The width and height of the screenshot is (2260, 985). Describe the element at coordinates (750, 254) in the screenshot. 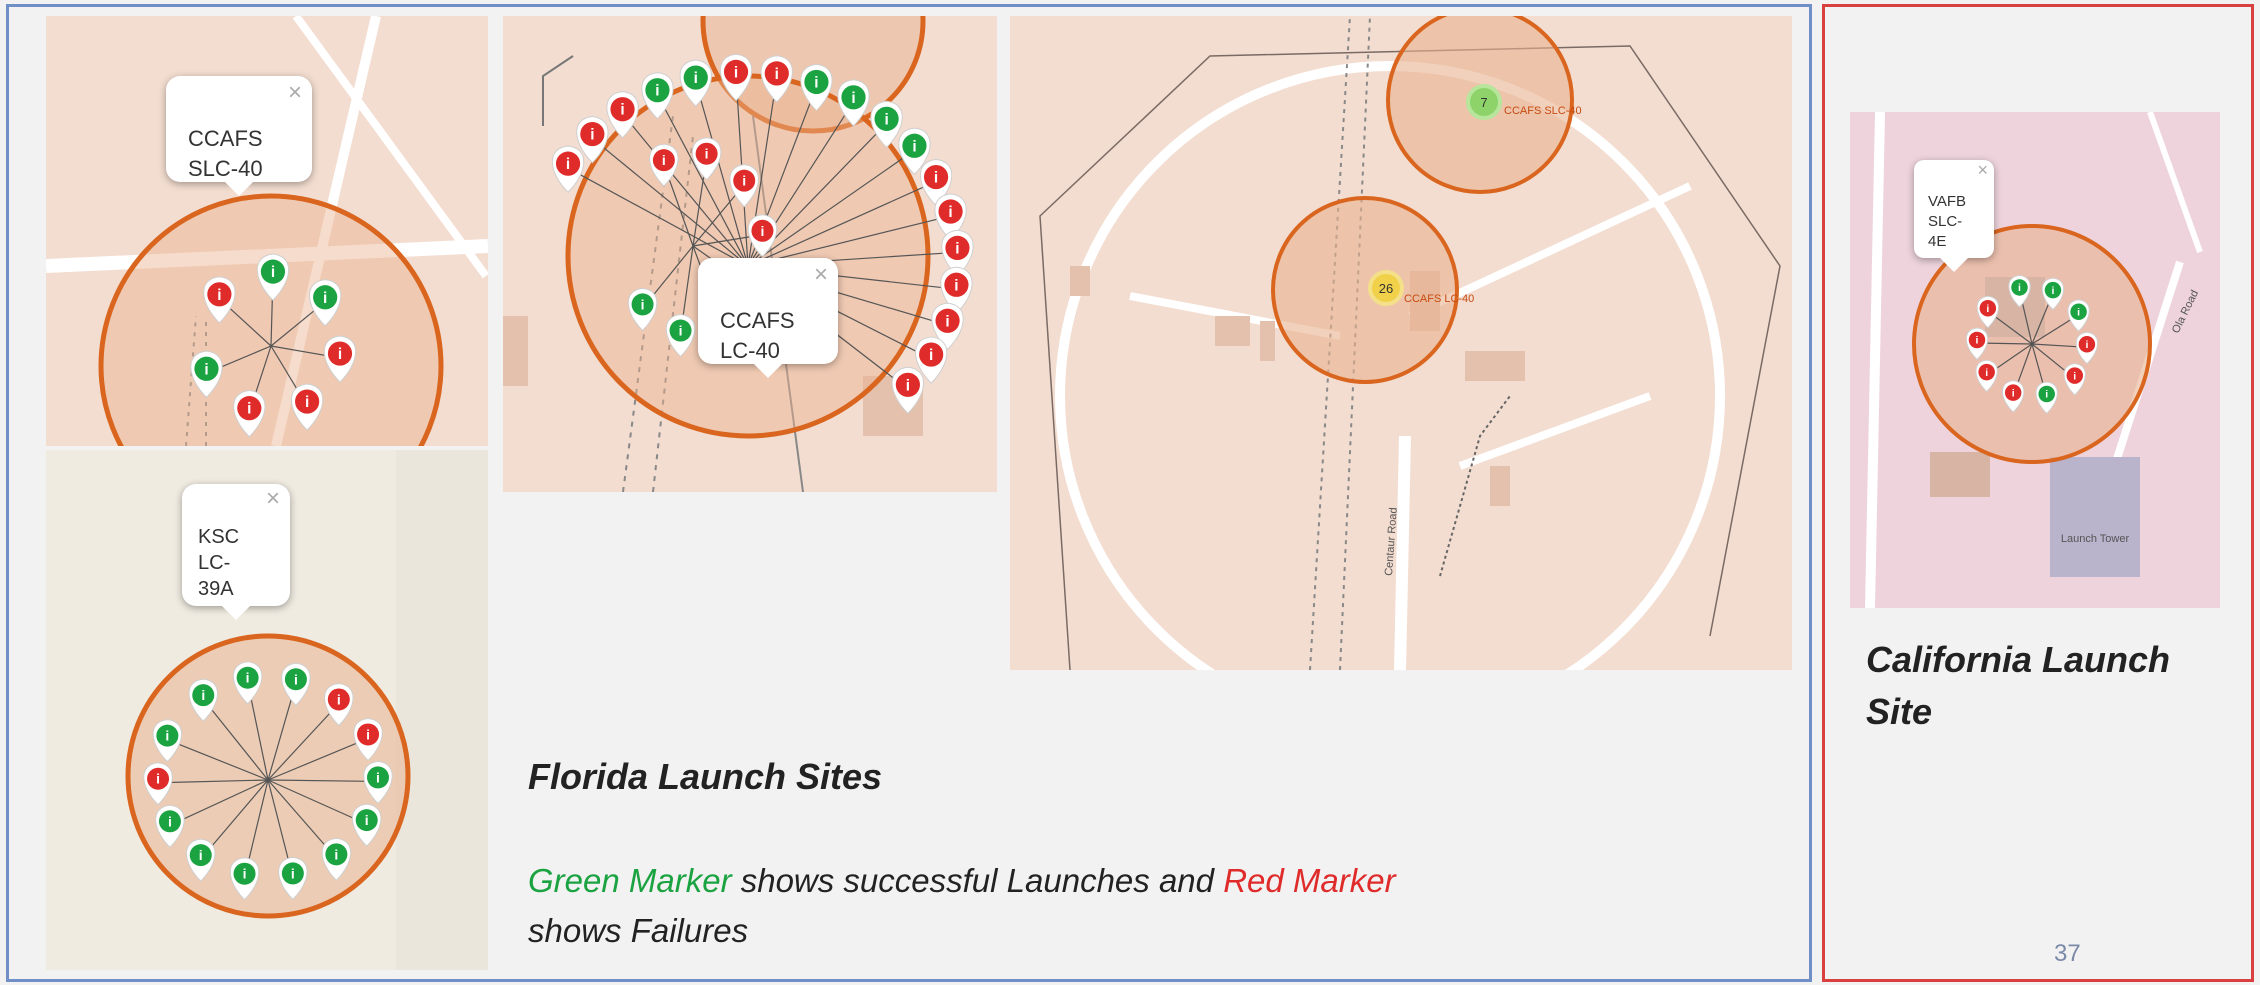

I see `map-ccafs-lc40: iiiiiiiiiiiiiiiiiiiiiiiiii` at that location.